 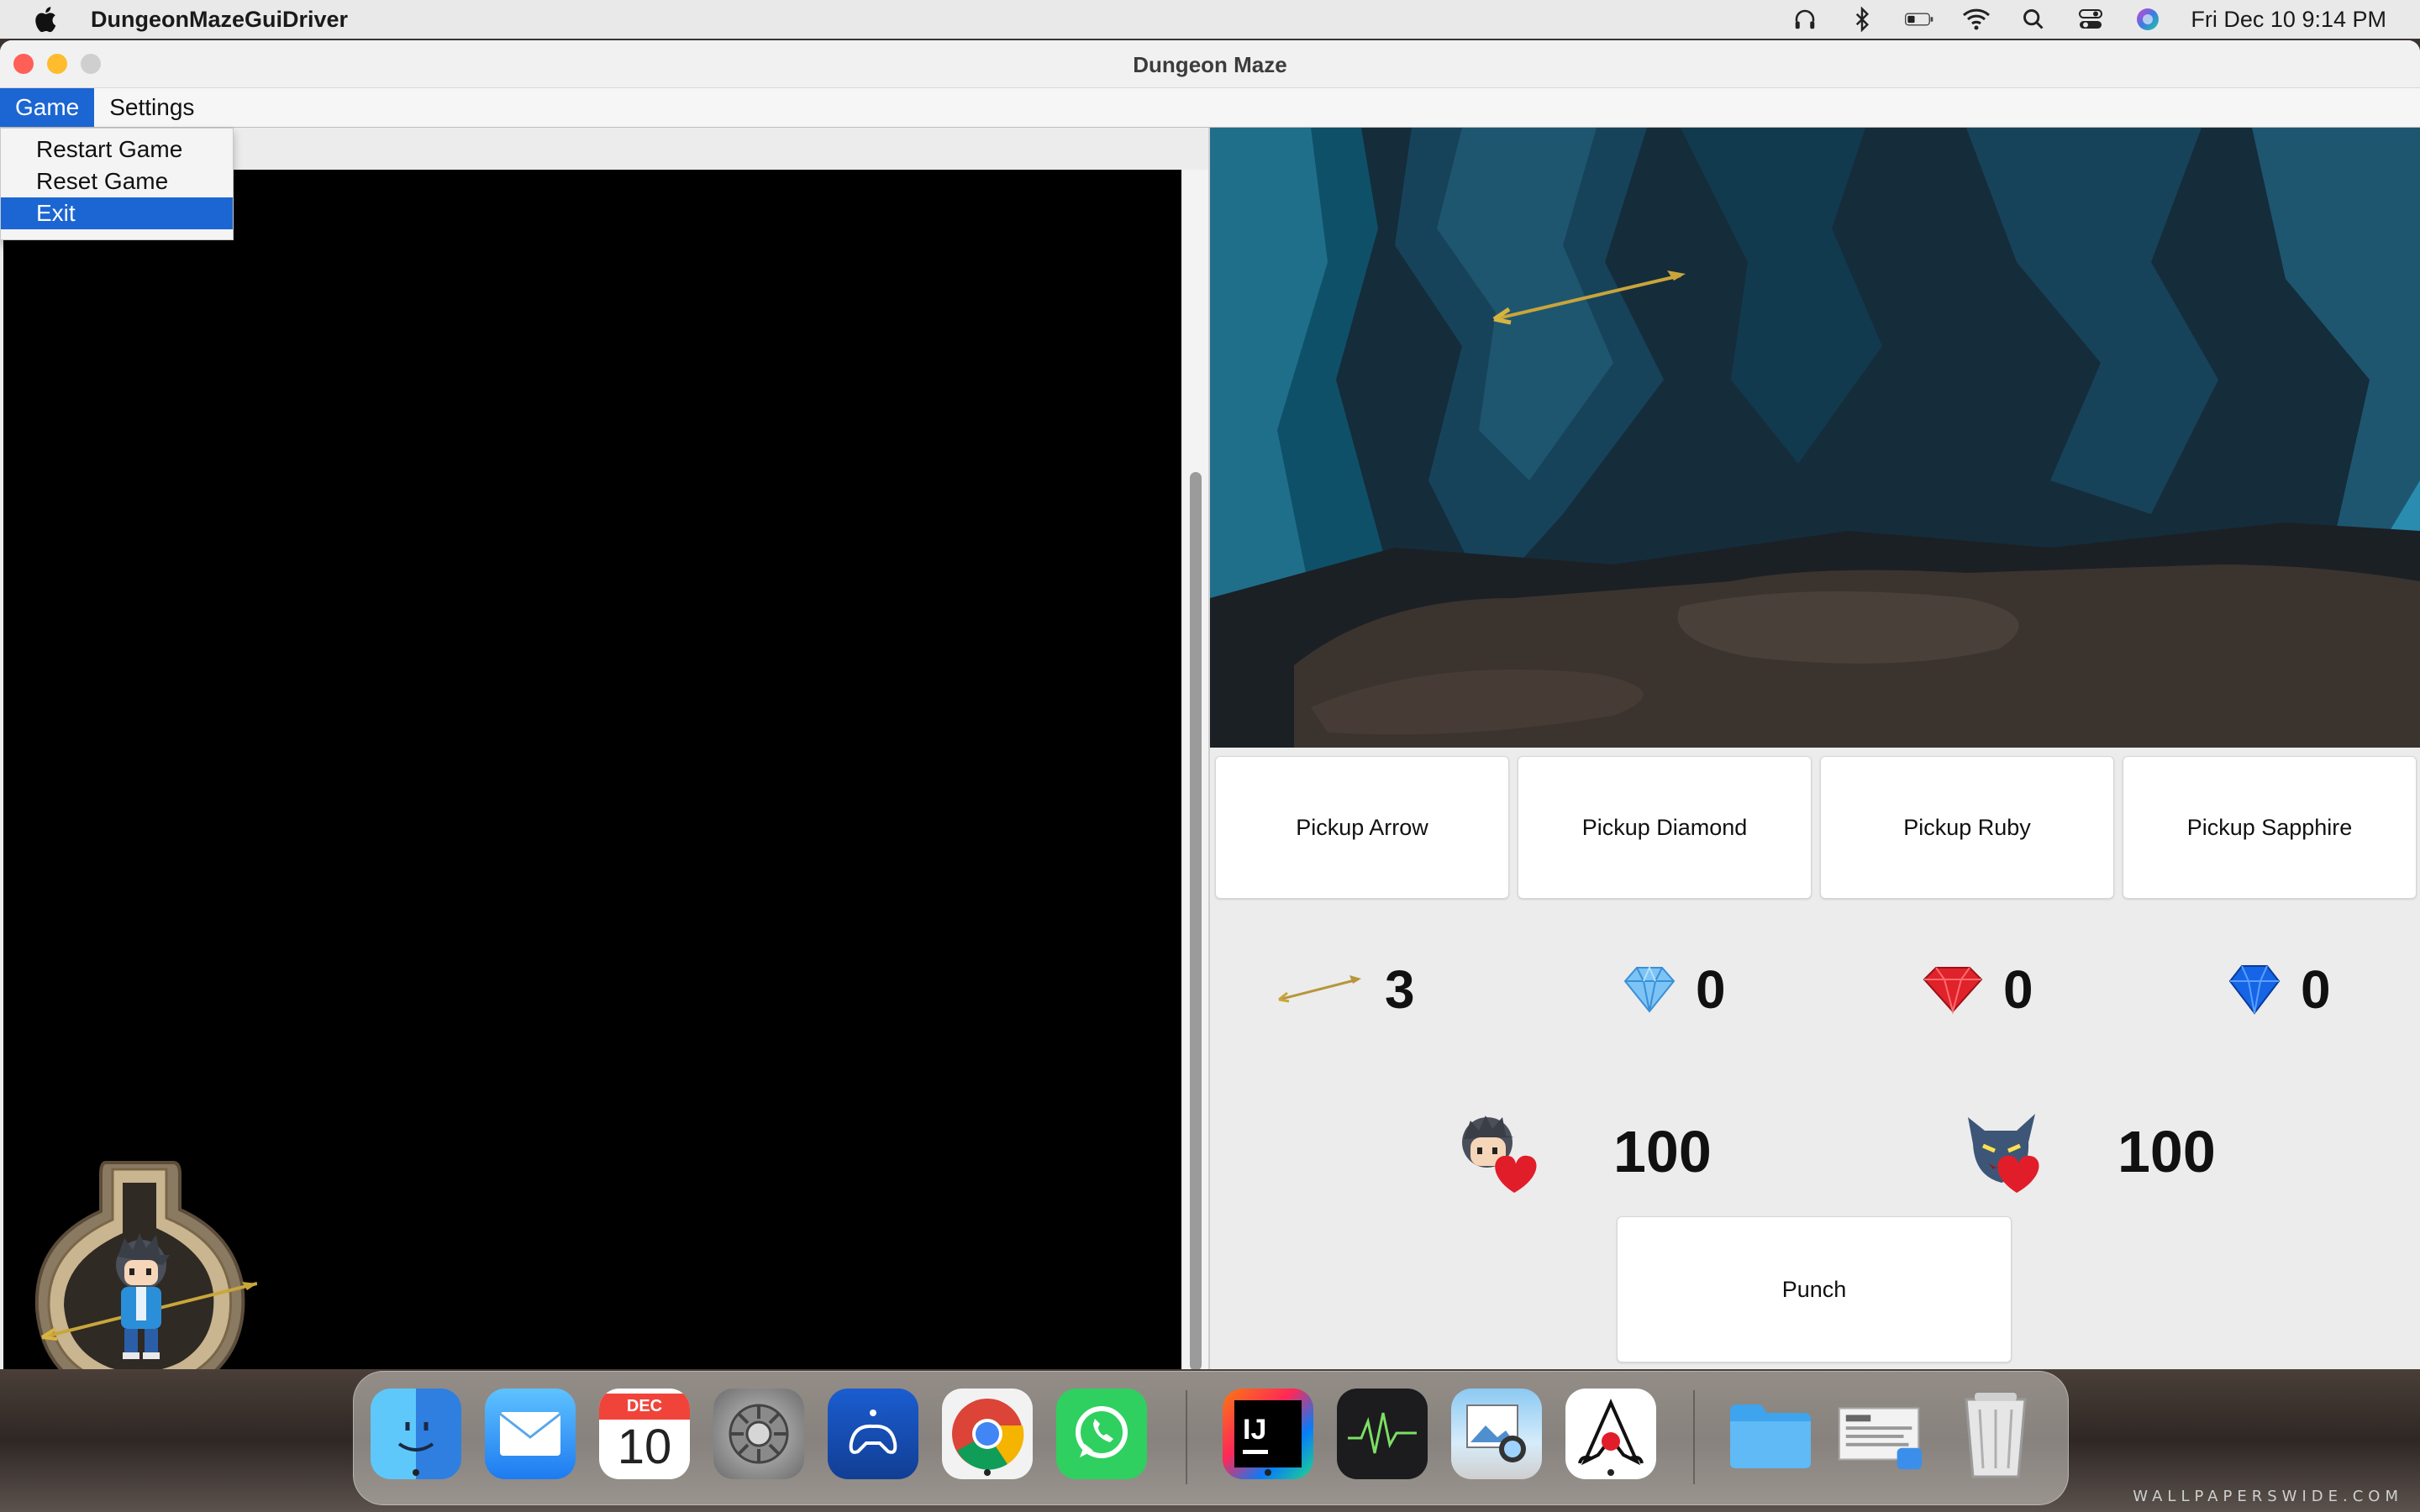 I want to click on ruby-icon, so click(x=1953, y=991).